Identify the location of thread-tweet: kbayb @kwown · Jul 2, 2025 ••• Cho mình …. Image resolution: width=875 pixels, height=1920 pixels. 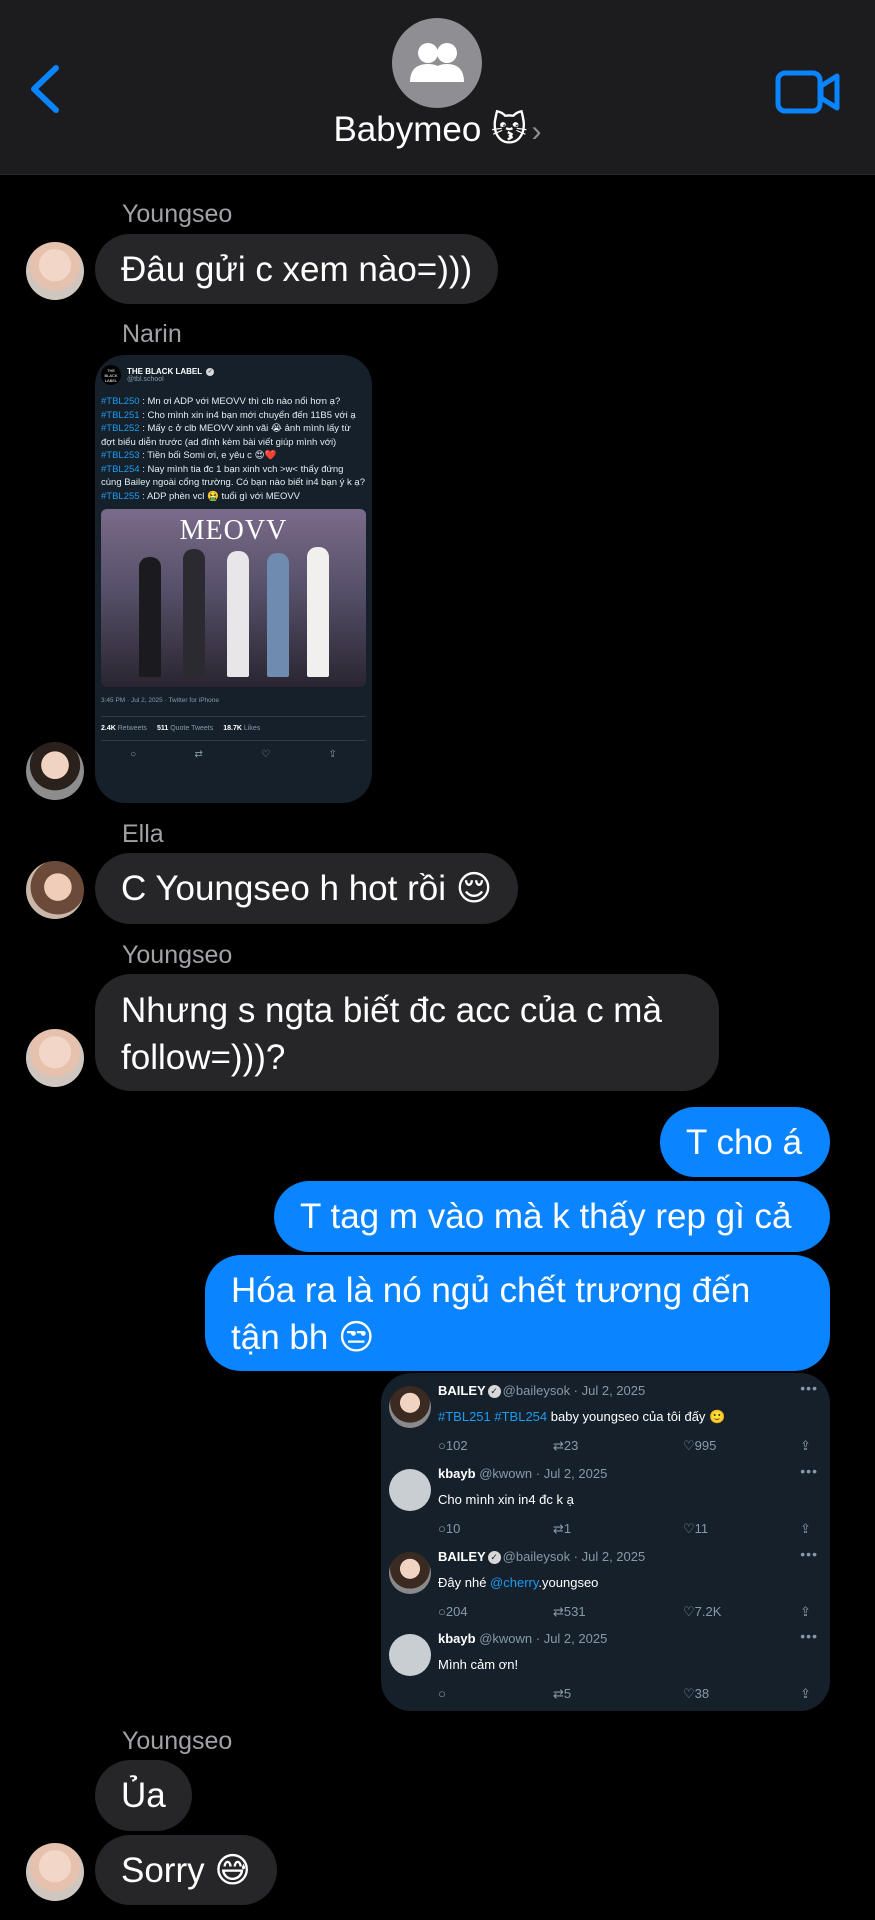
(605, 1502).